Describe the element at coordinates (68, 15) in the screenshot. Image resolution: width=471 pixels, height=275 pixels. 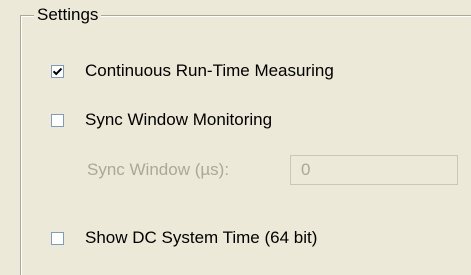
I see `settings-group-title: Settings` at that location.